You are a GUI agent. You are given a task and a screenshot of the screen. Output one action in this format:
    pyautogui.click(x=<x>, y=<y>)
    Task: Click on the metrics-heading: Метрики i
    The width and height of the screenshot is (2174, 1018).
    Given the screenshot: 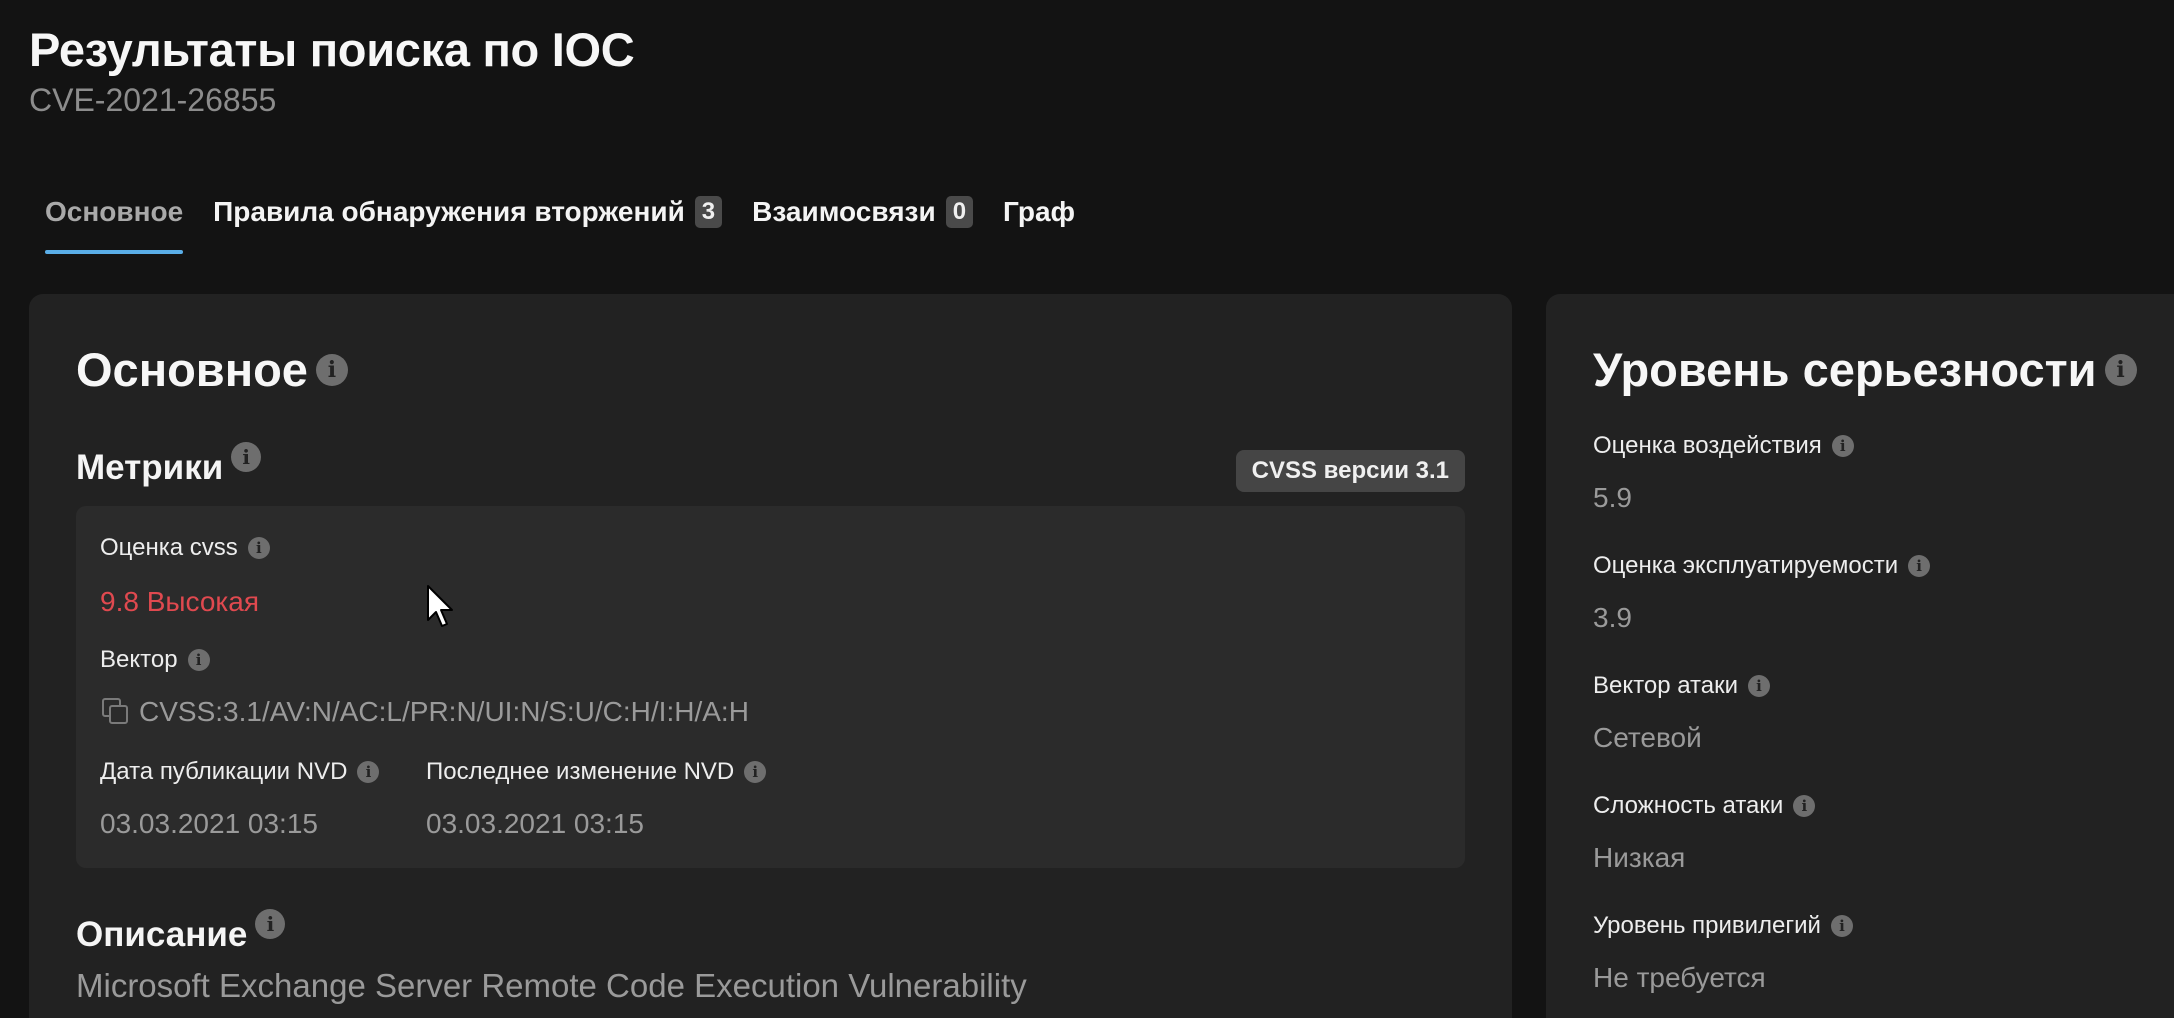 What is the action you would take?
    pyautogui.click(x=169, y=465)
    